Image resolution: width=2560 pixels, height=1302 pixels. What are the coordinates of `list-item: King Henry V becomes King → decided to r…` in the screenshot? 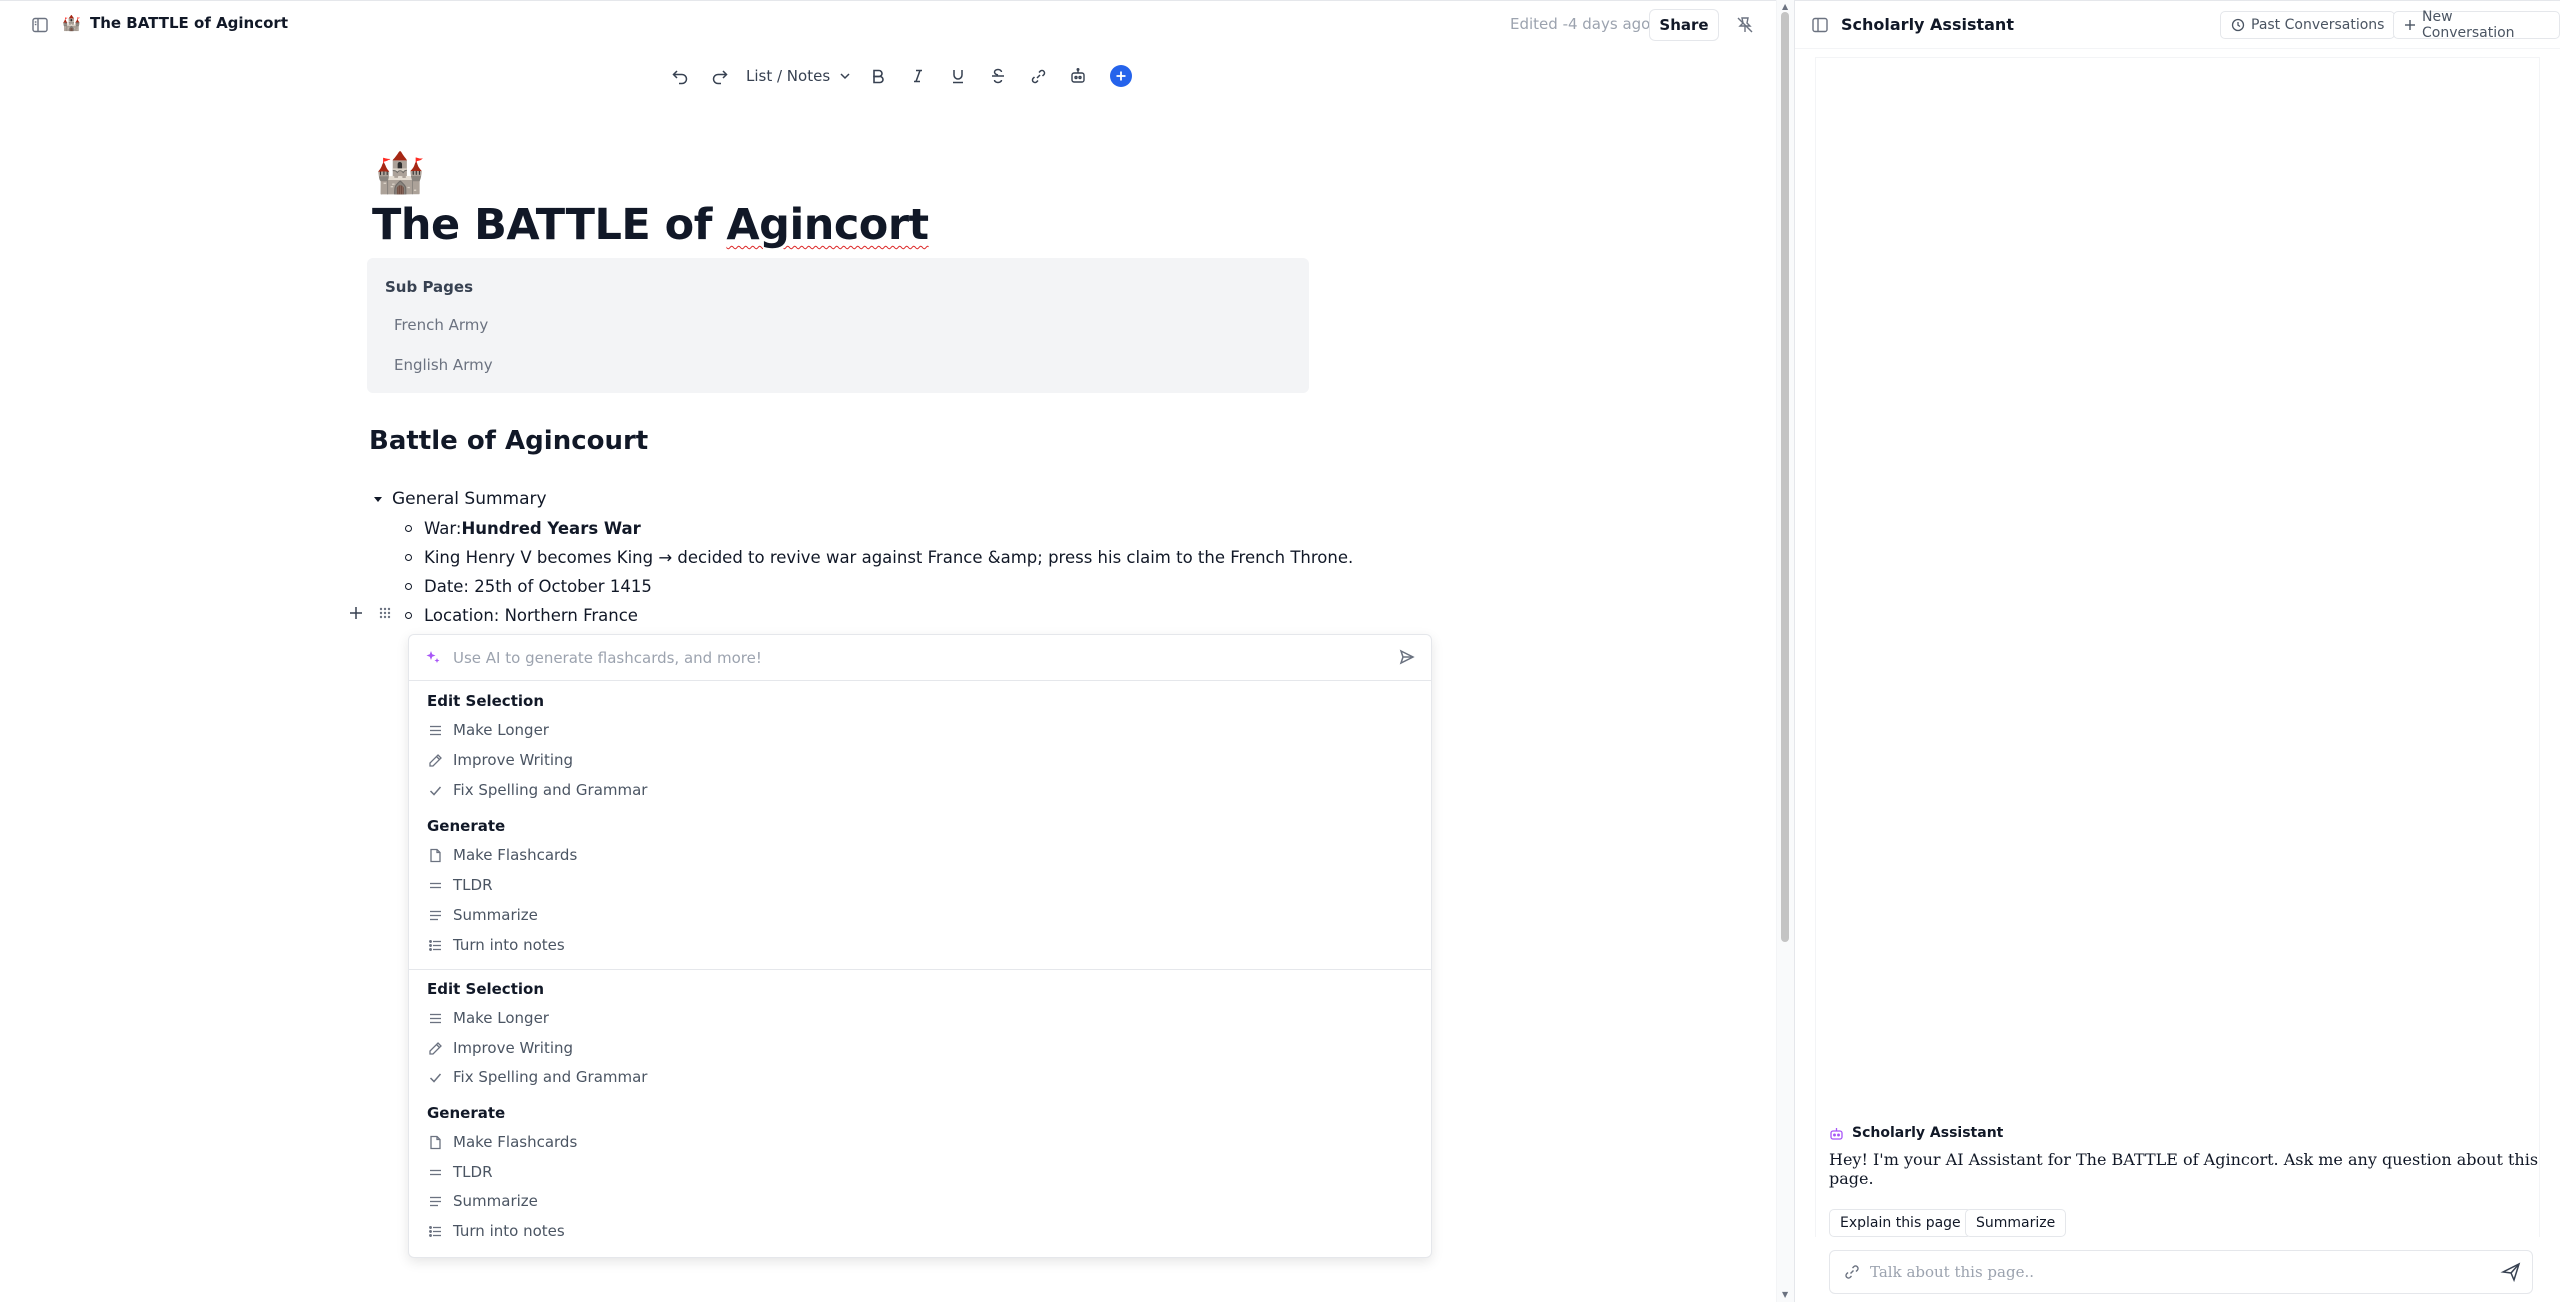 It's located at (879, 557).